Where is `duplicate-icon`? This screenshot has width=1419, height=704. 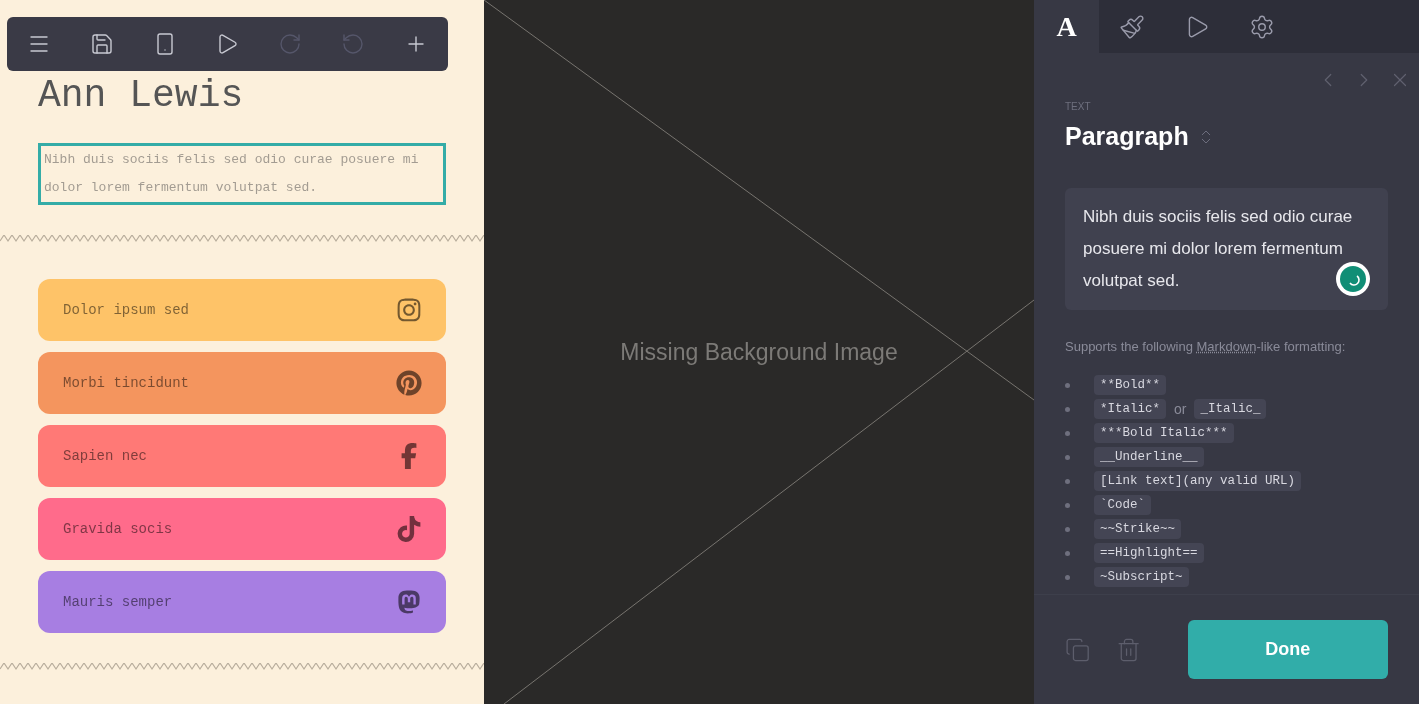
duplicate-icon is located at coordinates (1078, 649).